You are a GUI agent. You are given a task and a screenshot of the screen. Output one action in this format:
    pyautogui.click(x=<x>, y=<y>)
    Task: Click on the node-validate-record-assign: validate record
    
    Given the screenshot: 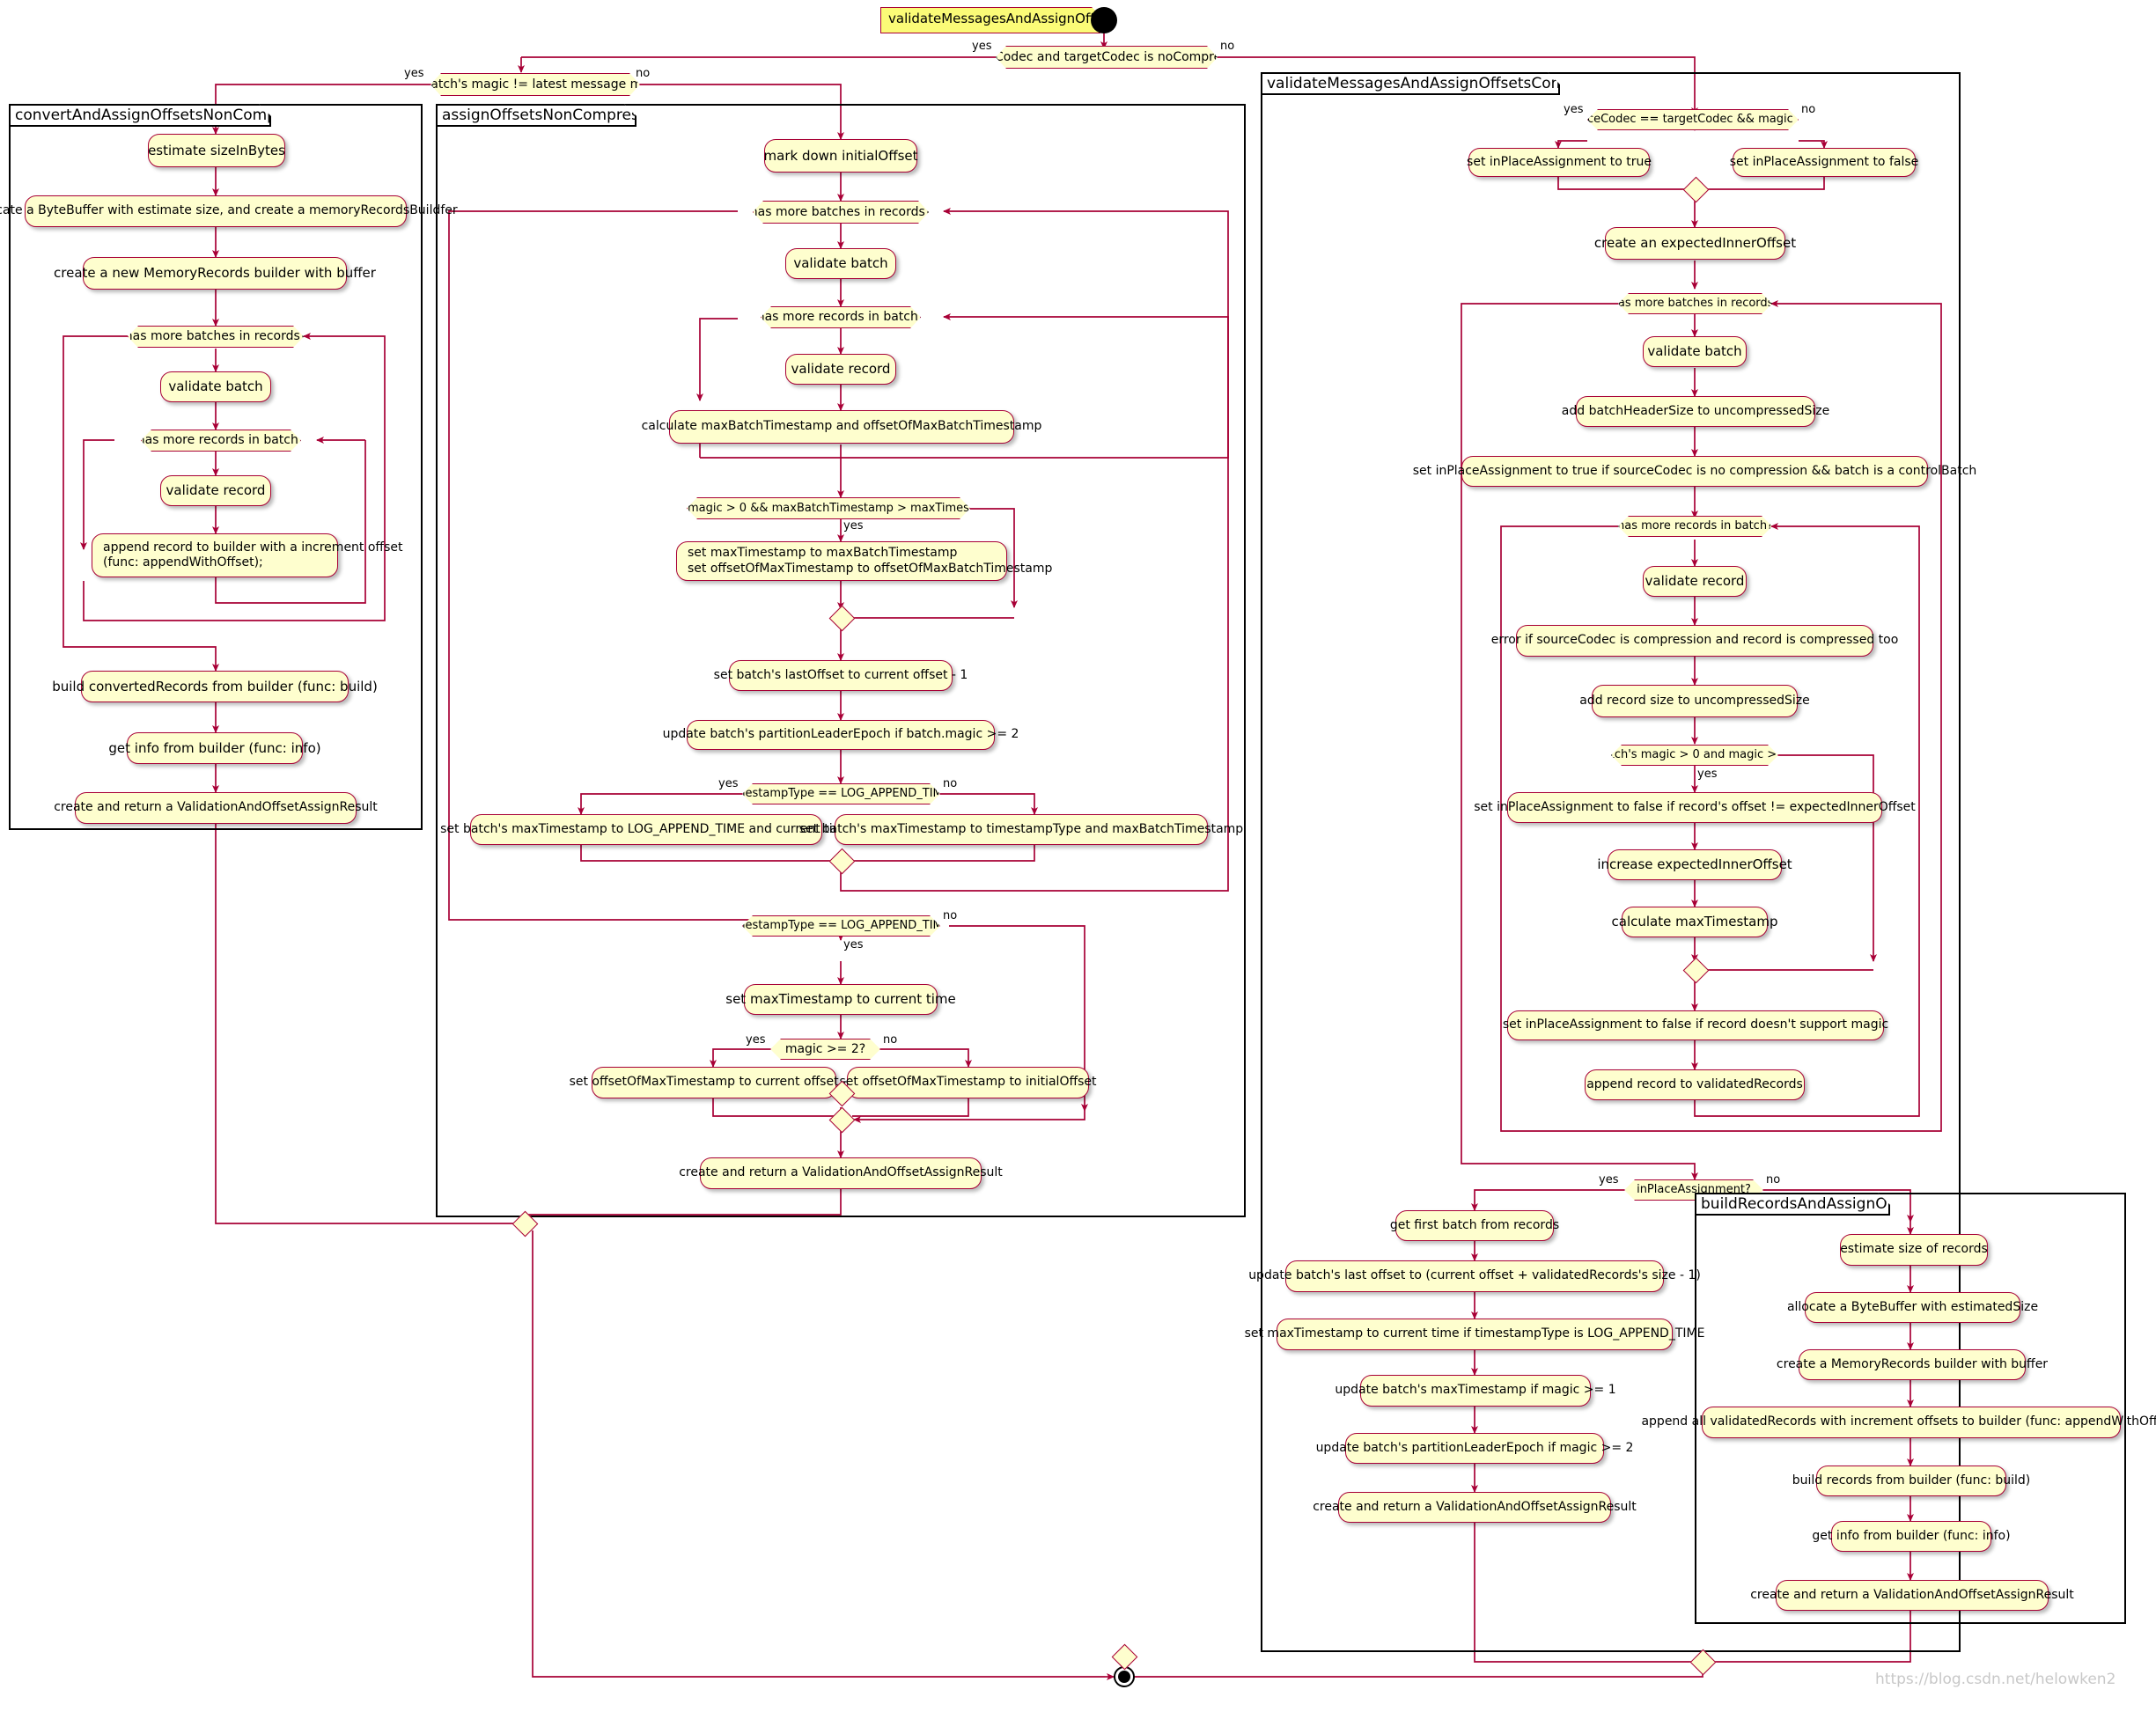 What is the action you would take?
    pyautogui.click(x=841, y=369)
    